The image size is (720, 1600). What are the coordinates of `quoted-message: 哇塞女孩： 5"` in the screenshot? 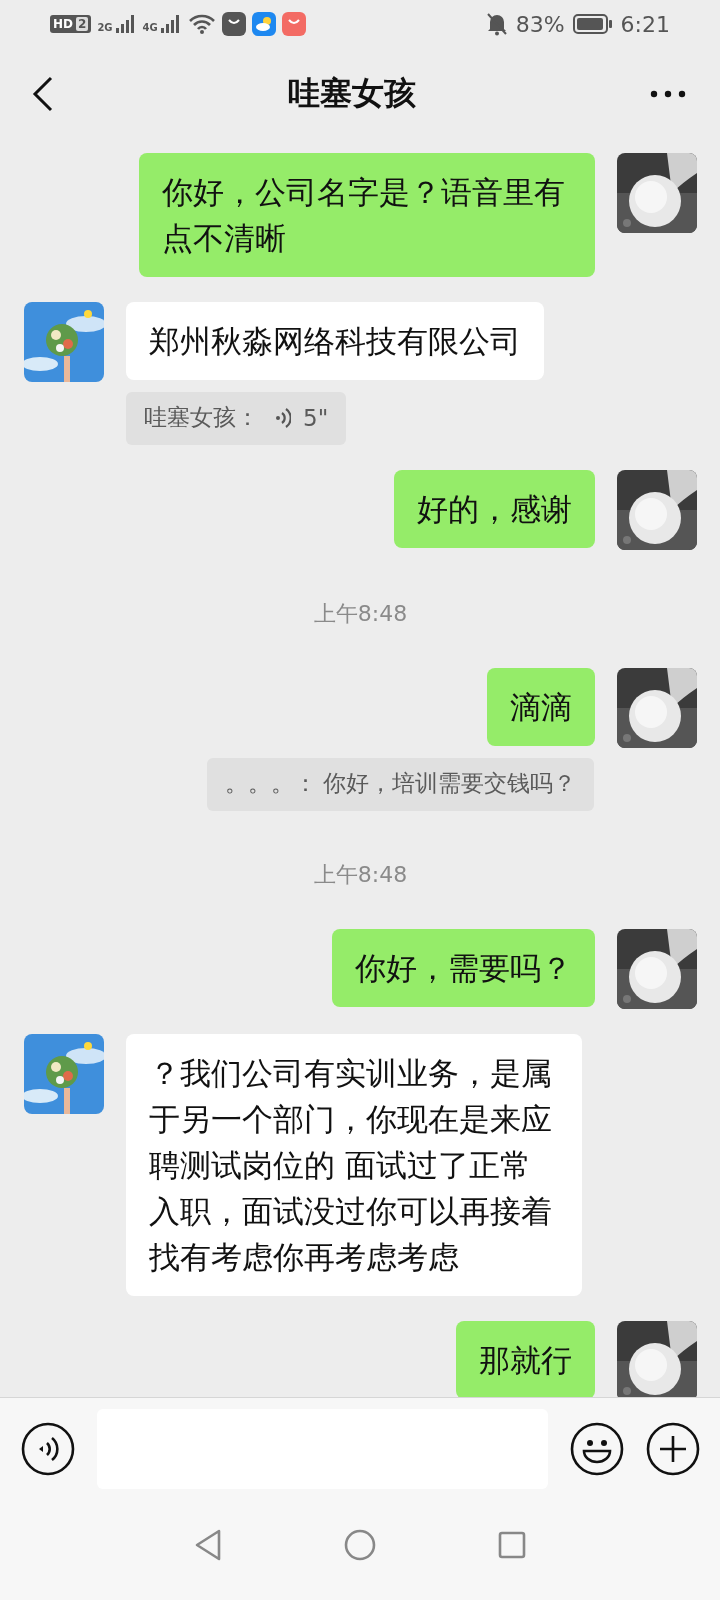 It's located at (236, 418).